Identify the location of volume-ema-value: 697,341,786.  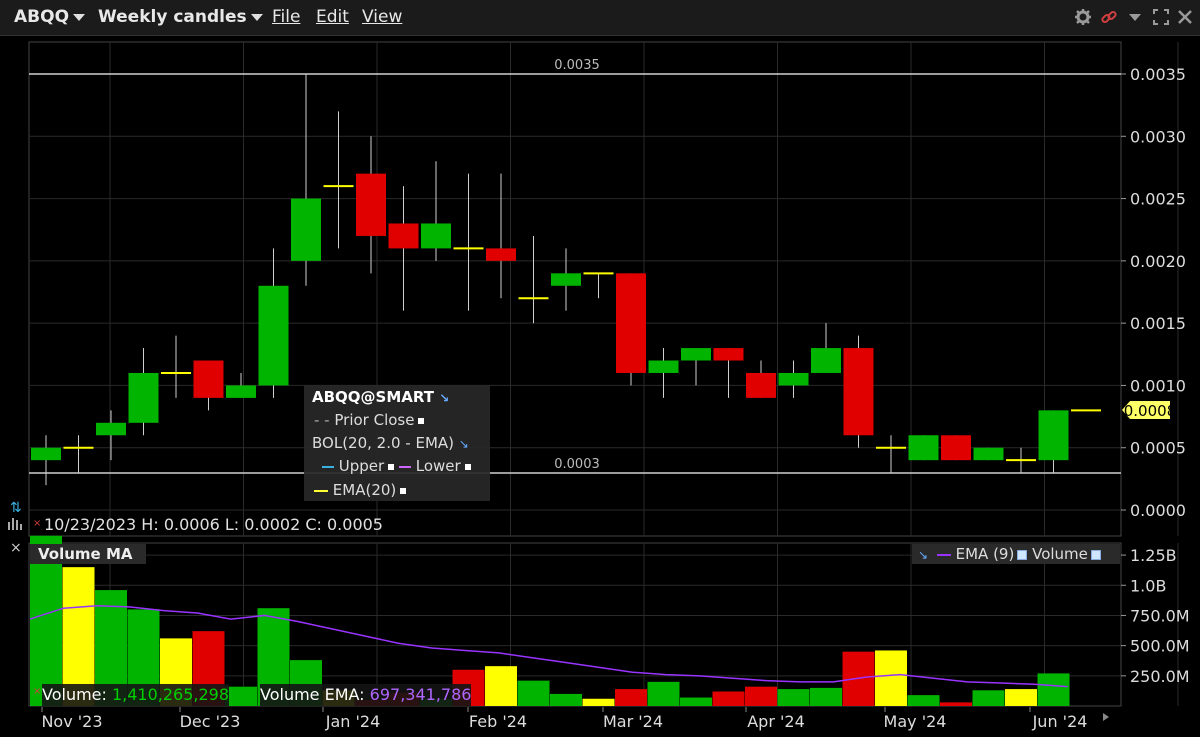
(420, 694).